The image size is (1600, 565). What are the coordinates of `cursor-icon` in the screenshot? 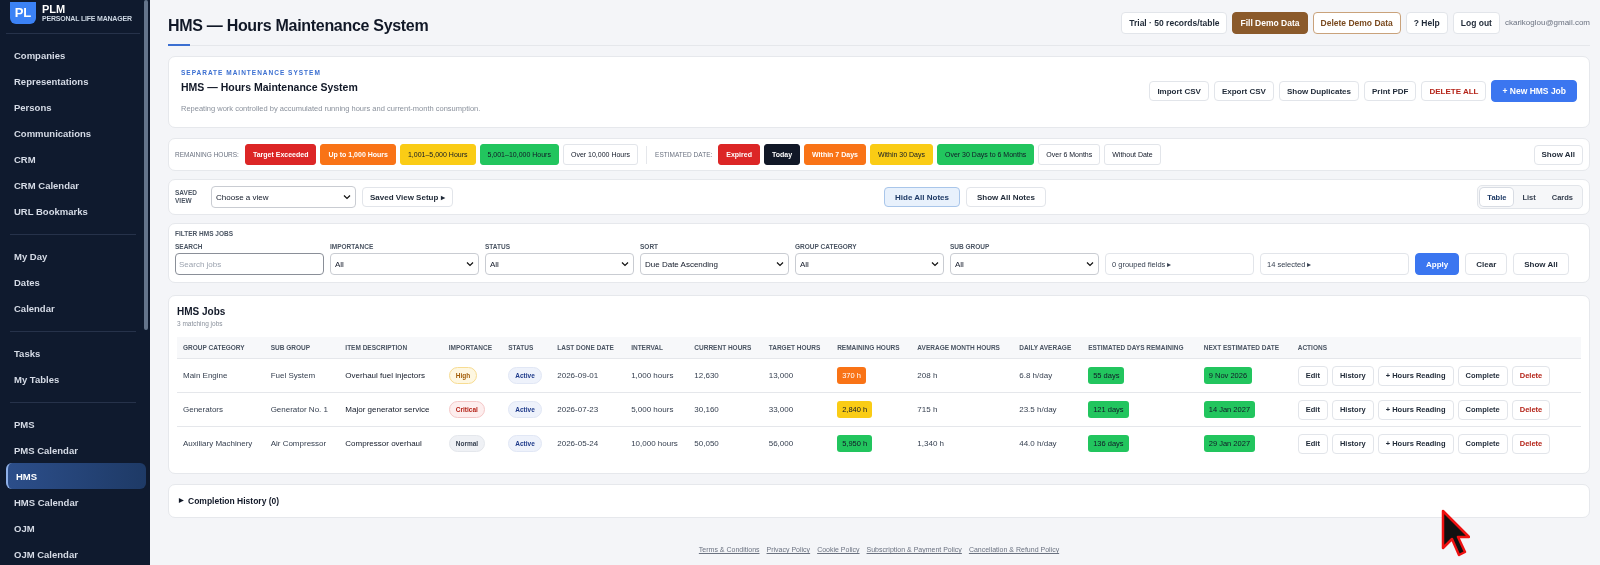 It's located at (1455, 533).